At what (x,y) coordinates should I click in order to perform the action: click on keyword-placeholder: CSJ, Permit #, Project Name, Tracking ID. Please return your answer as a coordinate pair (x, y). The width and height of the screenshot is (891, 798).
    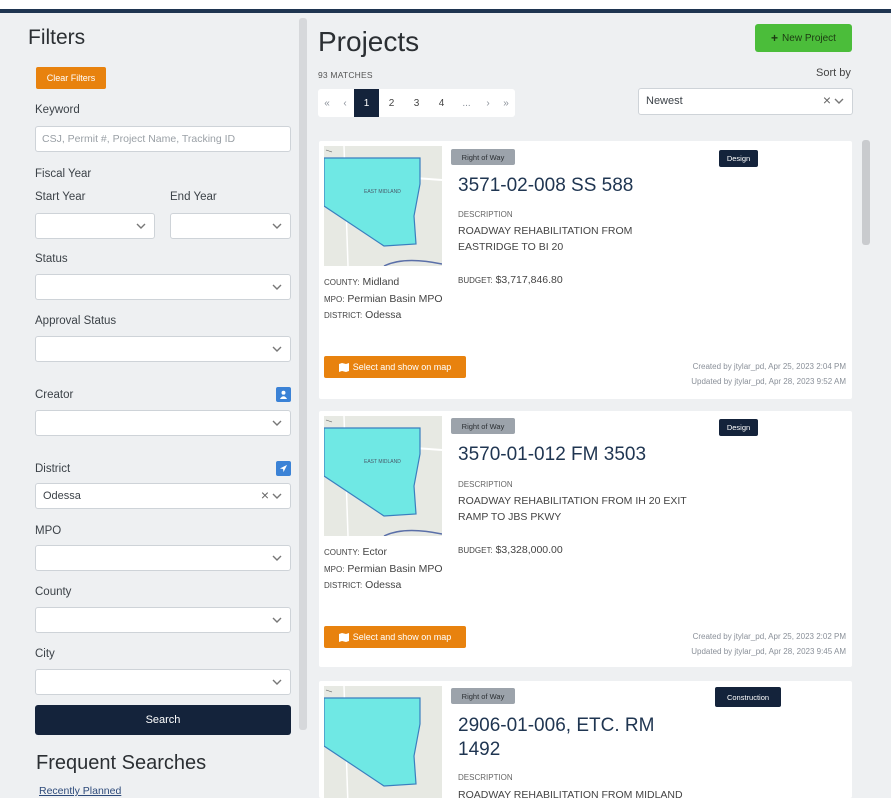
    Looking at the image, I should click on (139, 139).